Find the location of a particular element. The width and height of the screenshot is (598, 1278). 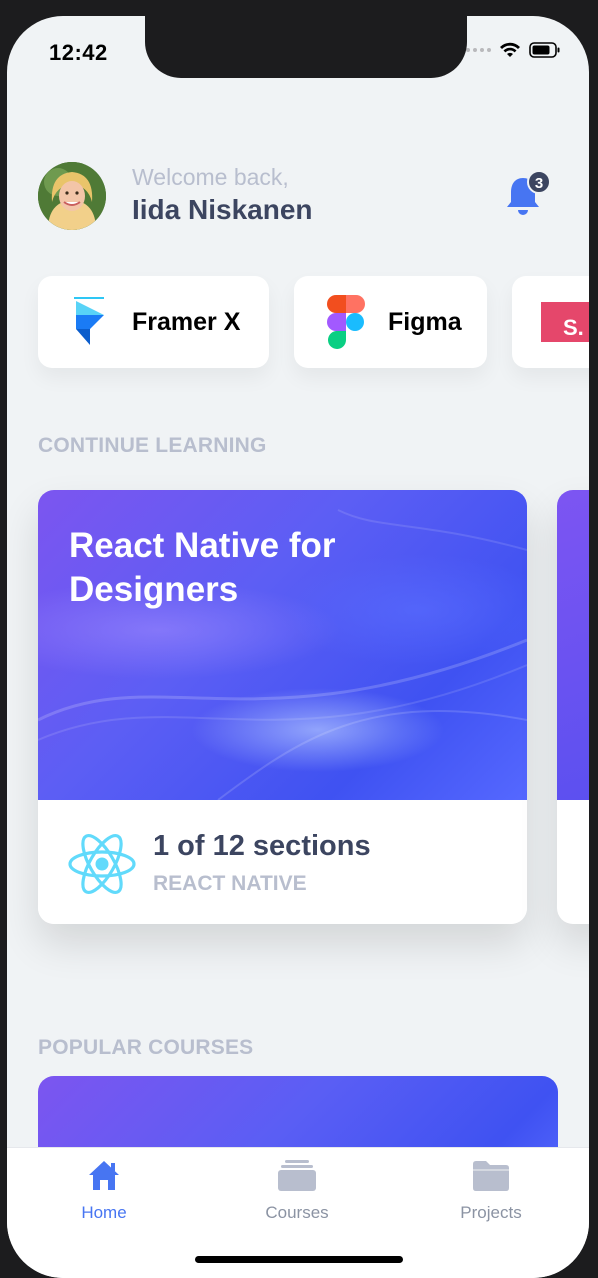

user-name: Iida Niskanen is located at coordinates (222, 209).